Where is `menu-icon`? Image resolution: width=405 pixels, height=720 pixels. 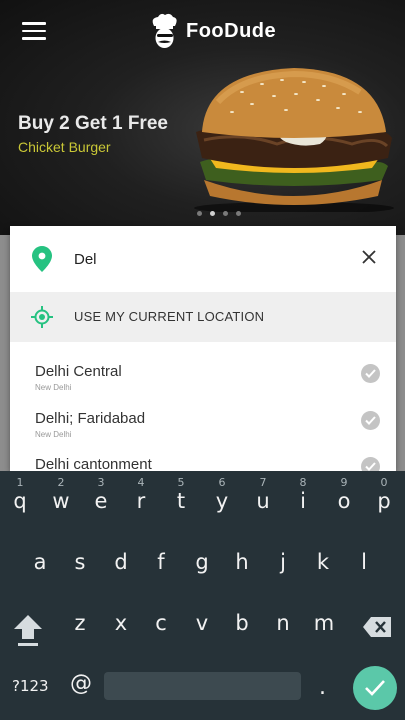 menu-icon is located at coordinates (34, 32).